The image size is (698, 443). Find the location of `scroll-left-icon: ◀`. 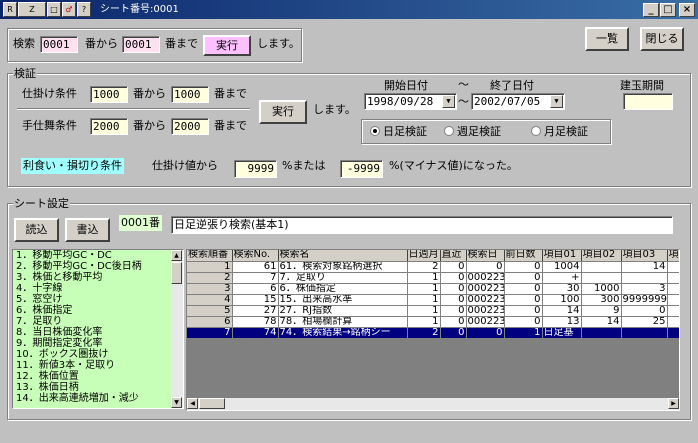

scroll-left-icon: ◀ is located at coordinates (192, 403).